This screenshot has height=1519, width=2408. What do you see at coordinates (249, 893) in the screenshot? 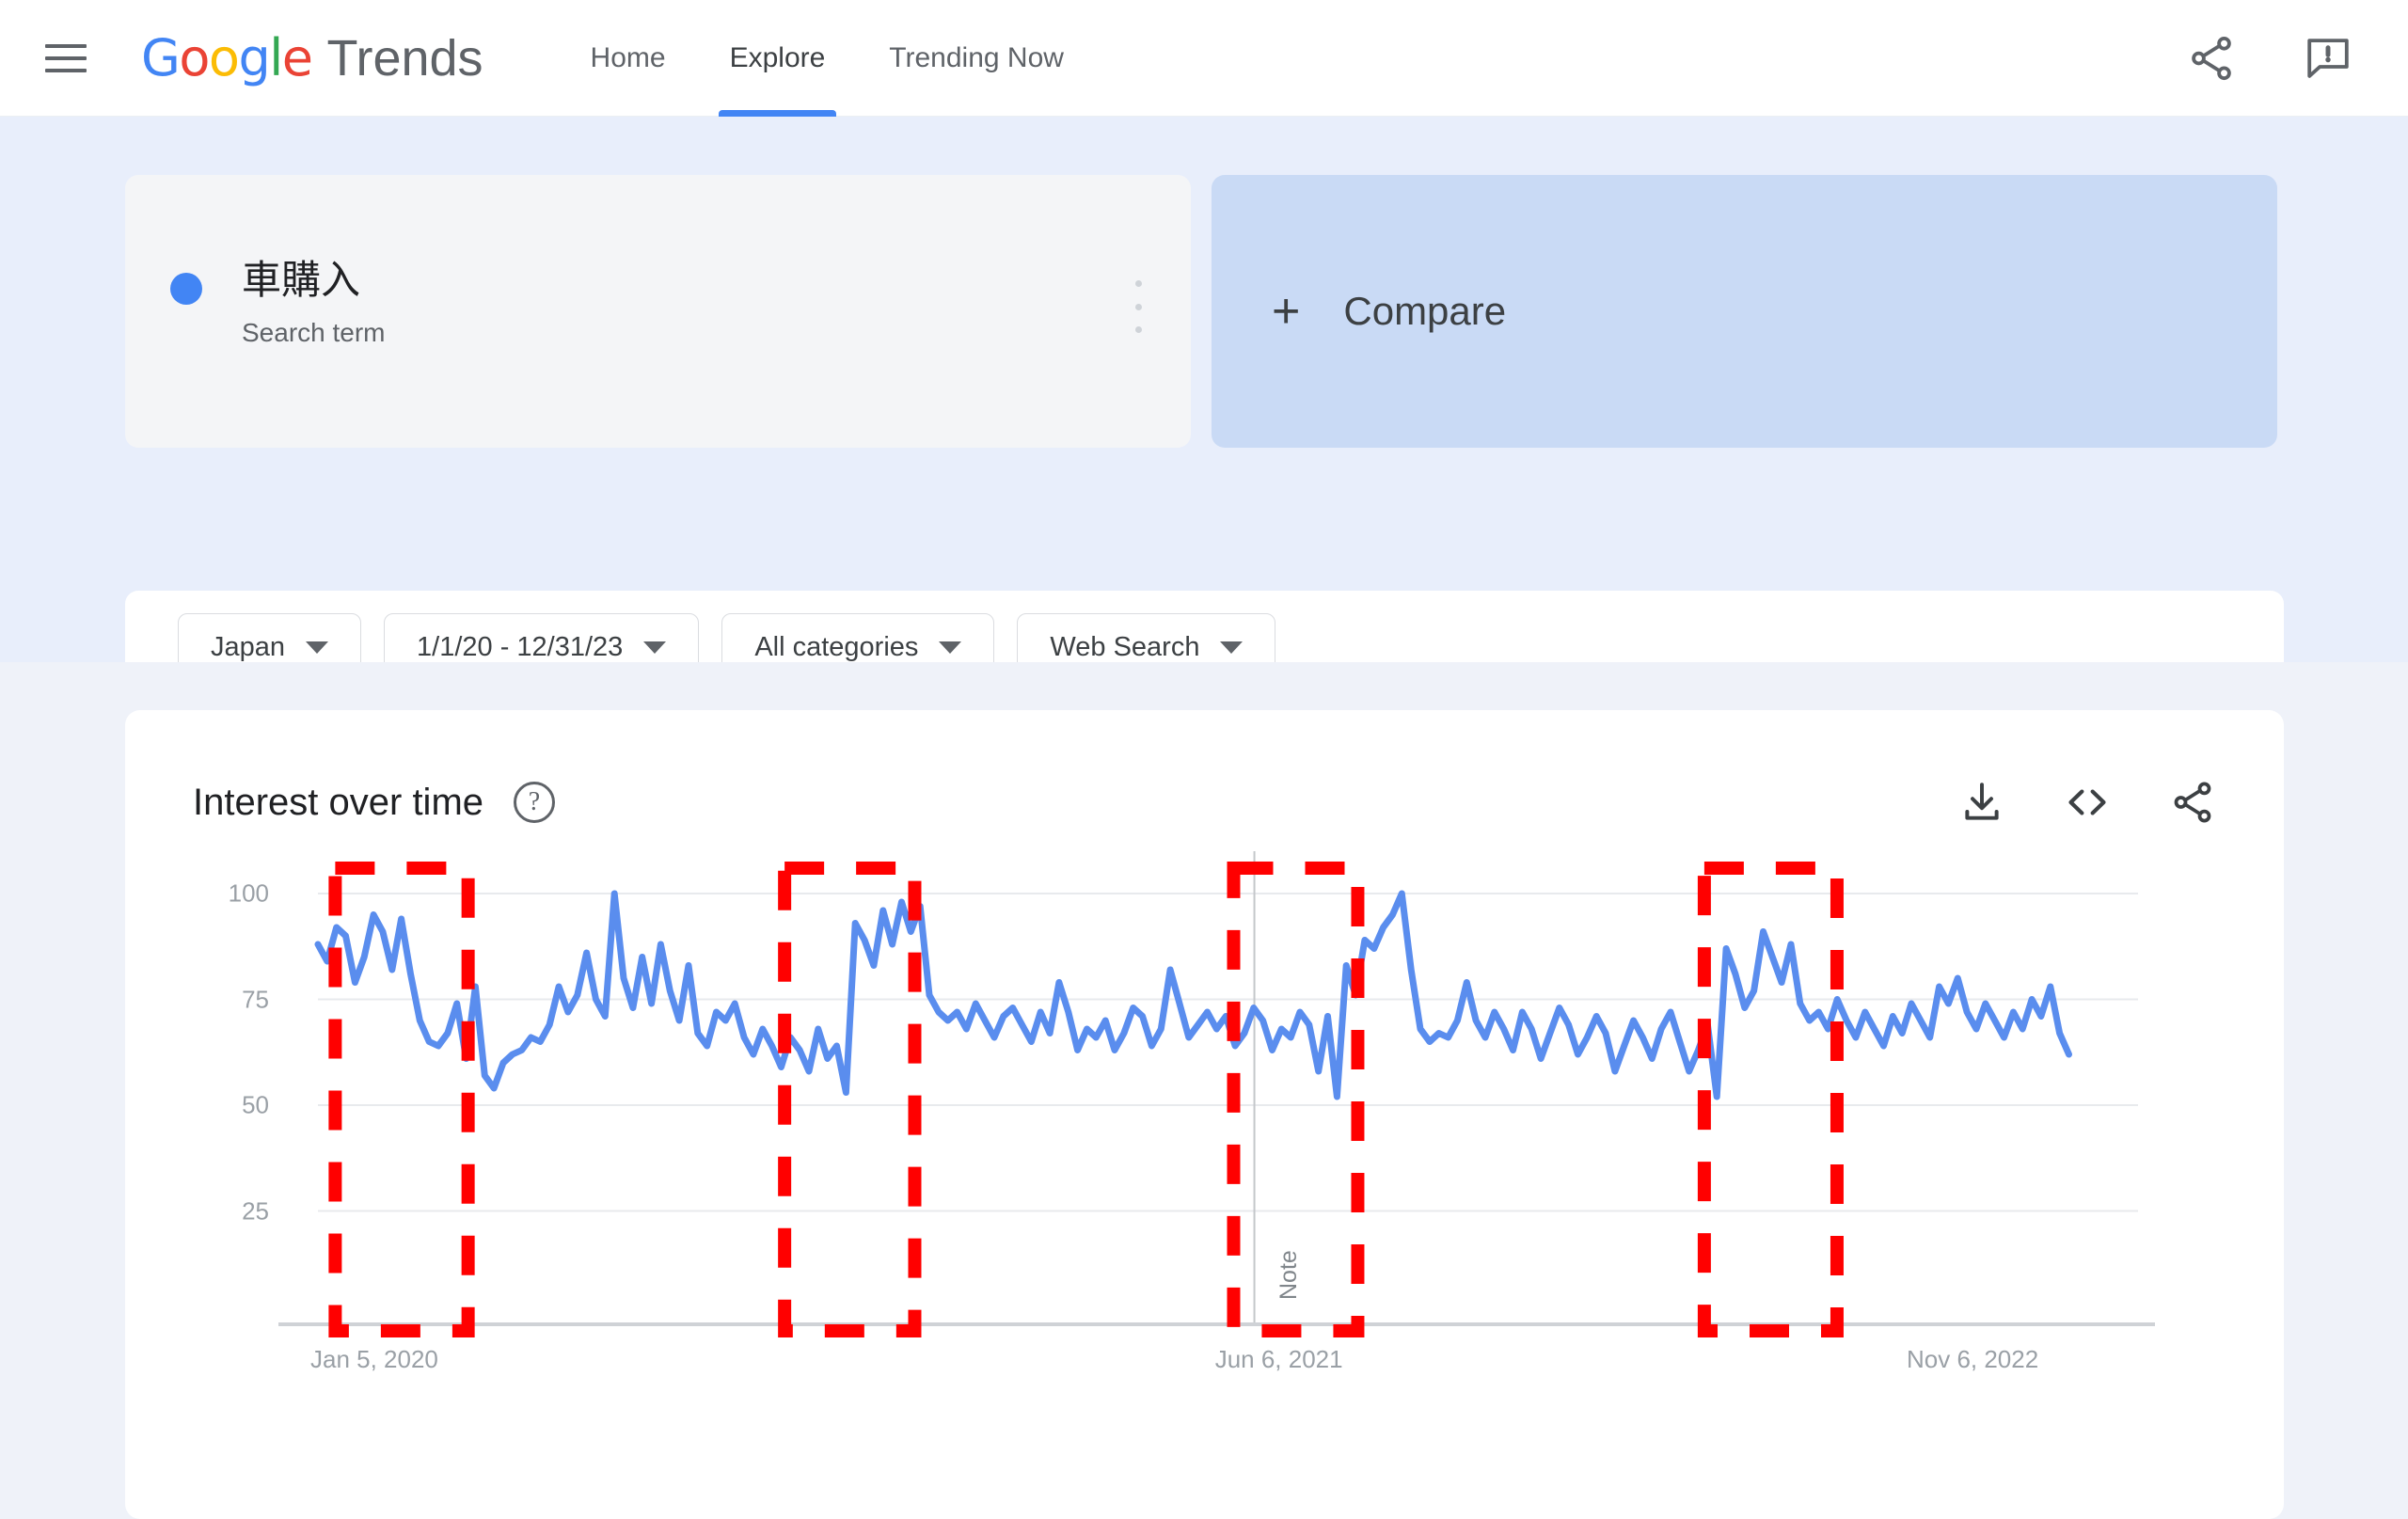
I see `y-axis-tick-label: 100` at bounding box center [249, 893].